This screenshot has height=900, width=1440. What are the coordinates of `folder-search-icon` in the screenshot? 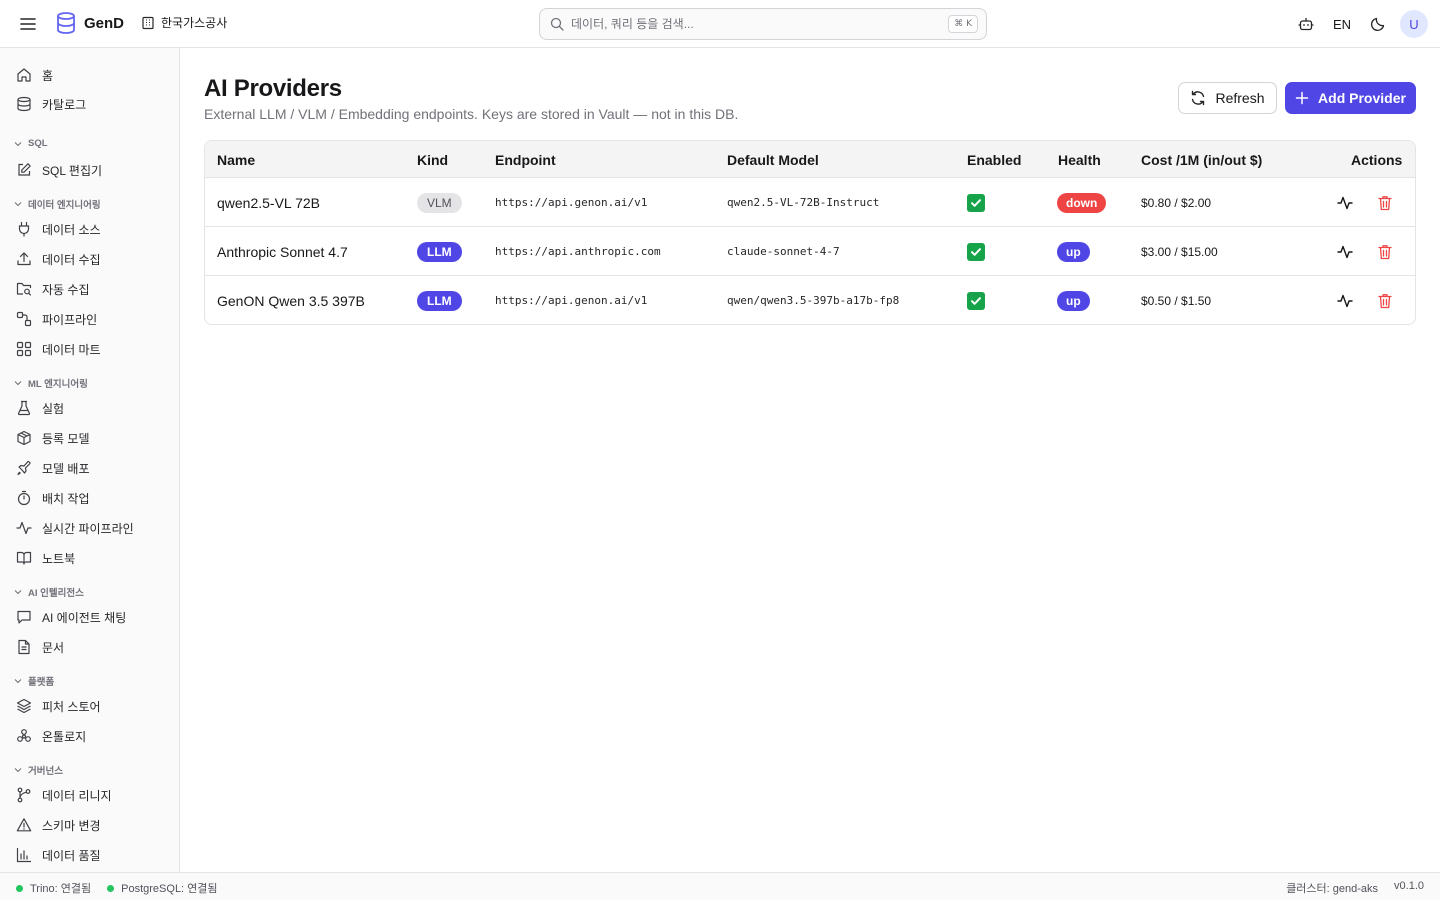 It's located at (24, 289).